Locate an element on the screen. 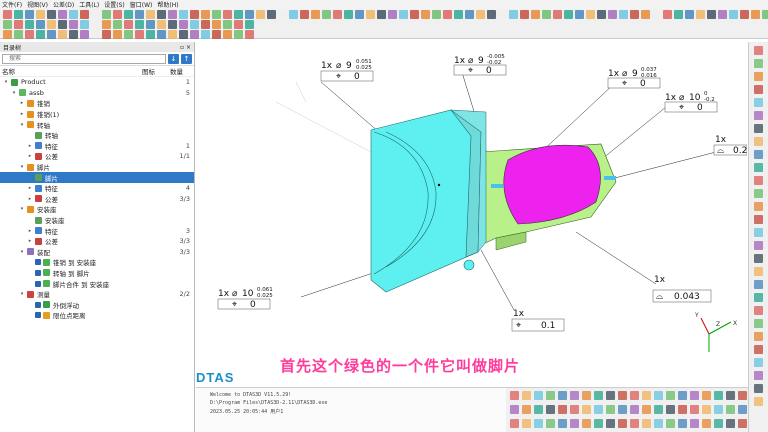 This screenshot has height=432, width=768. tree-row: ▾ Product 1 is located at coordinates (97, 82).